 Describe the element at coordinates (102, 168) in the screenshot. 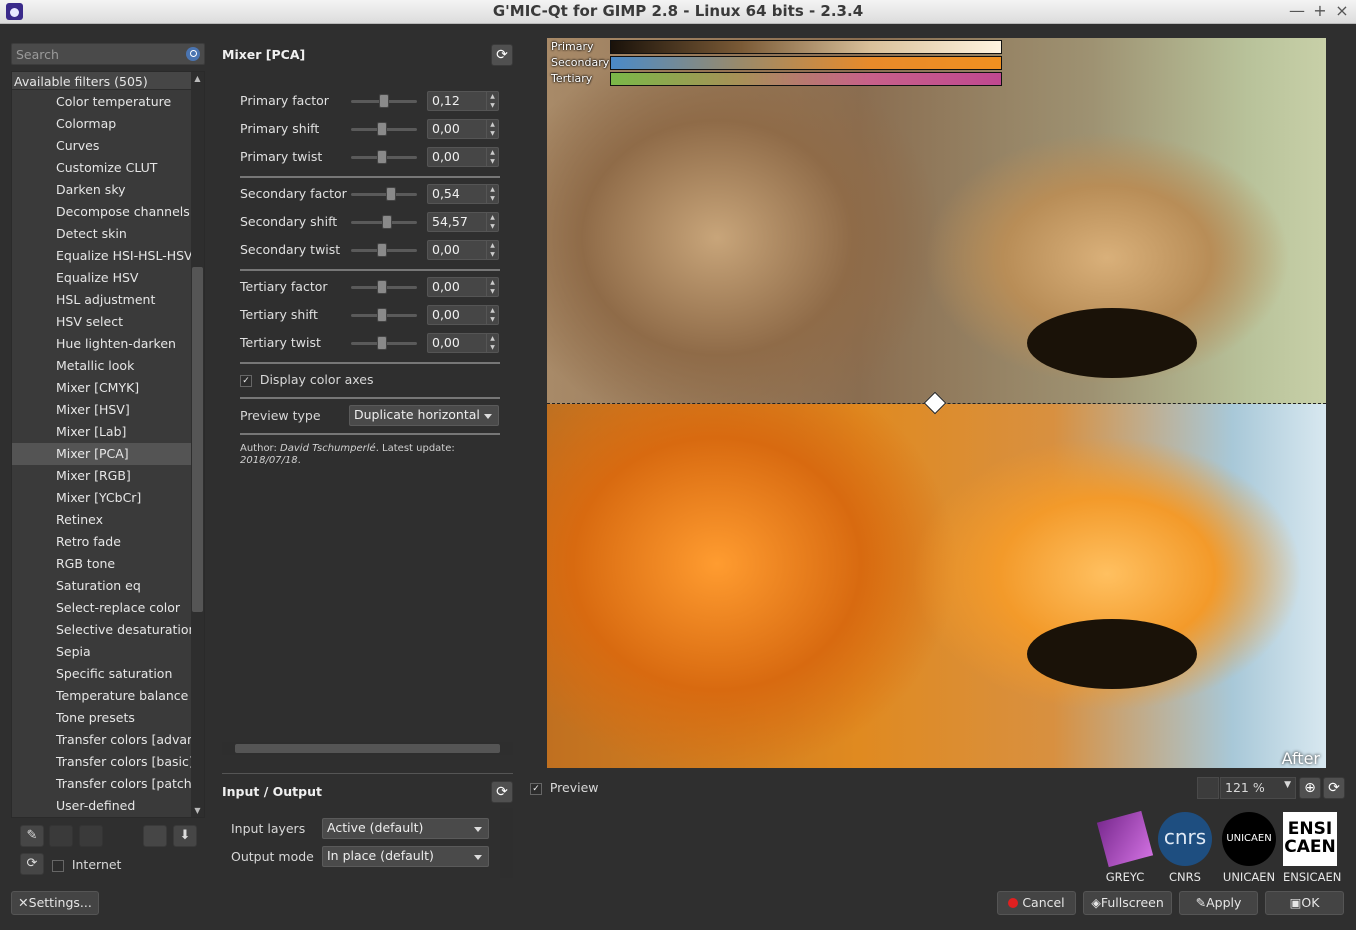

I see `filter-list-item: Customize CLUT` at that location.